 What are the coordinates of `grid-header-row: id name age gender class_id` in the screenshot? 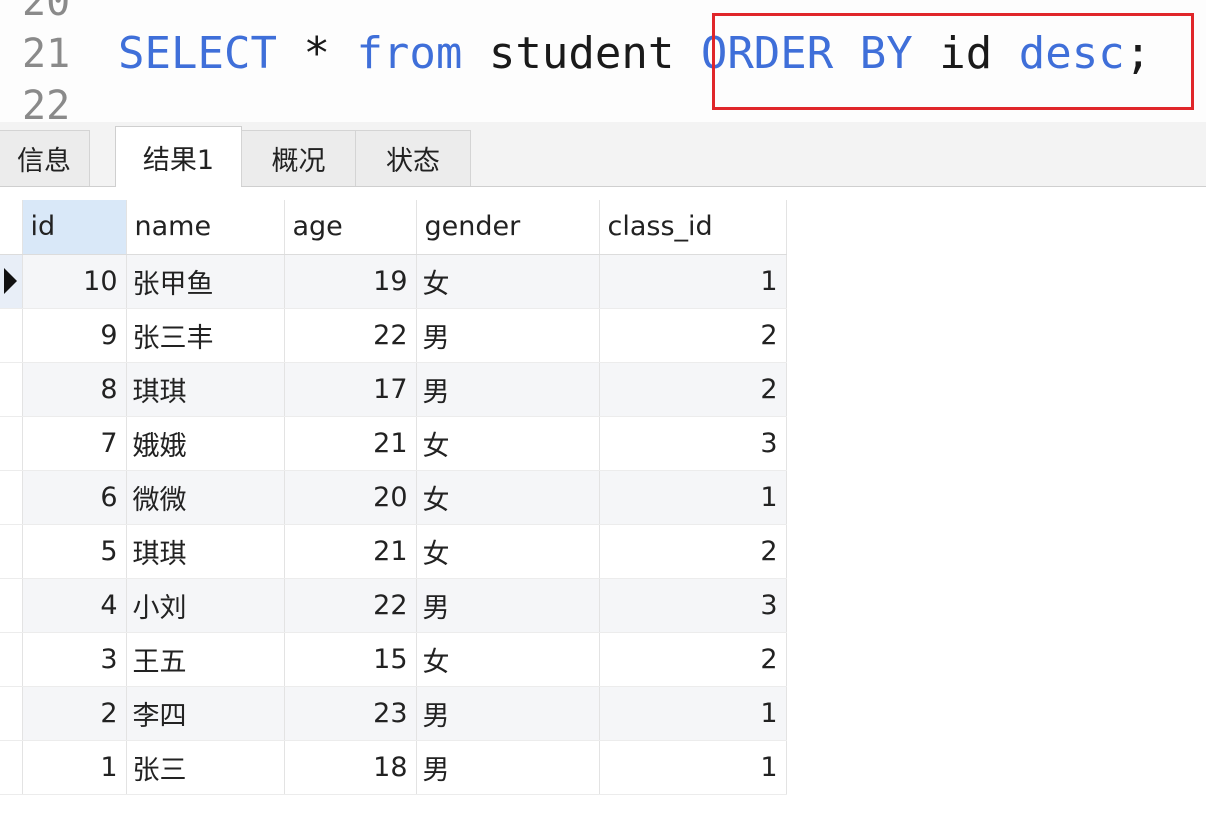 It's located at (393, 227).